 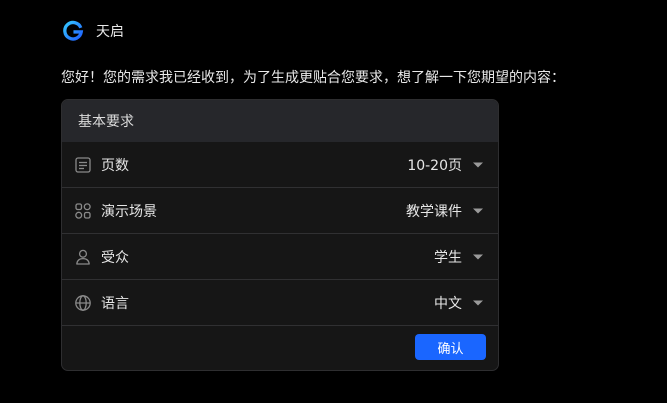 What do you see at coordinates (83, 303) in the screenshot?
I see `globe-icon` at bounding box center [83, 303].